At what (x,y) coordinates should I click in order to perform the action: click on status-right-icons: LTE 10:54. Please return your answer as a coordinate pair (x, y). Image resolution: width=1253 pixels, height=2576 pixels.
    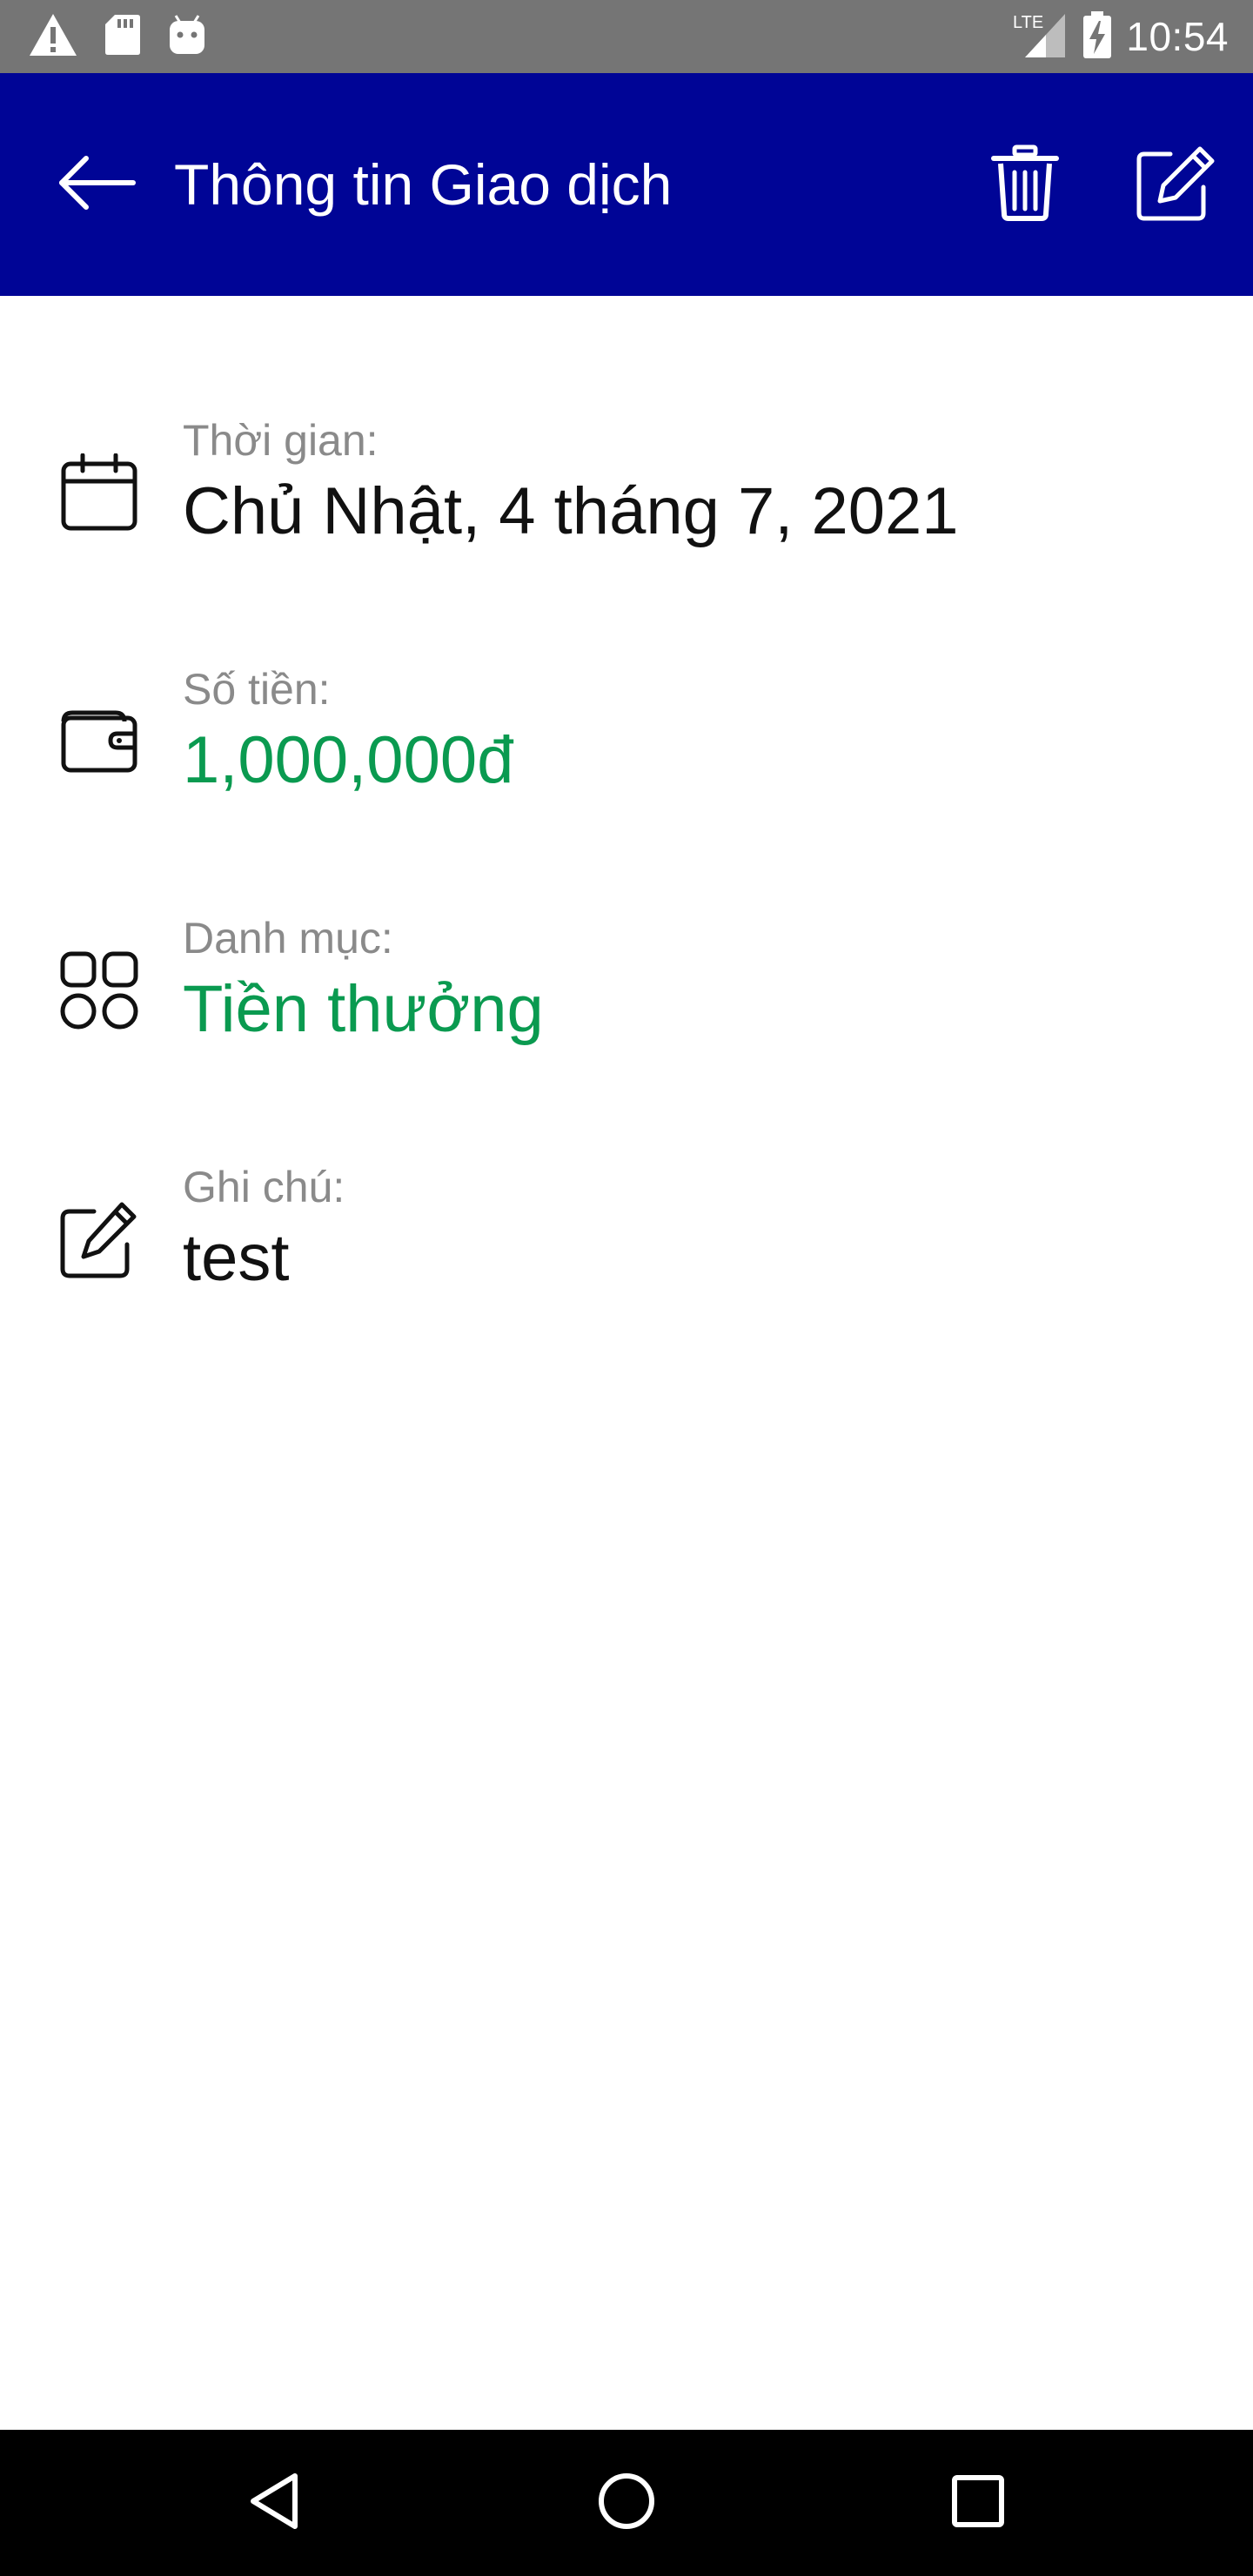
    Looking at the image, I should click on (1121, 37).